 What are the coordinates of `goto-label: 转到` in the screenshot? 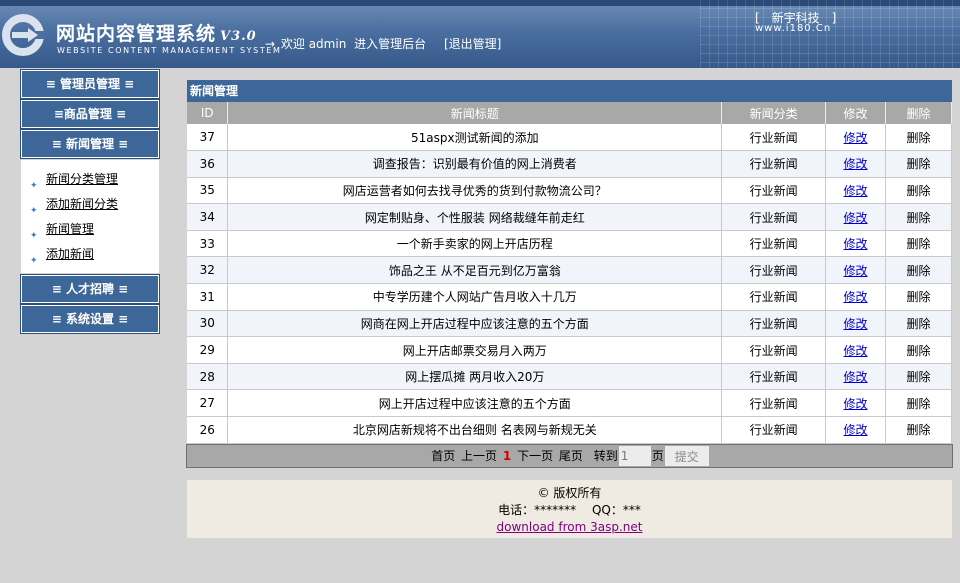 It's located at (605, 455).